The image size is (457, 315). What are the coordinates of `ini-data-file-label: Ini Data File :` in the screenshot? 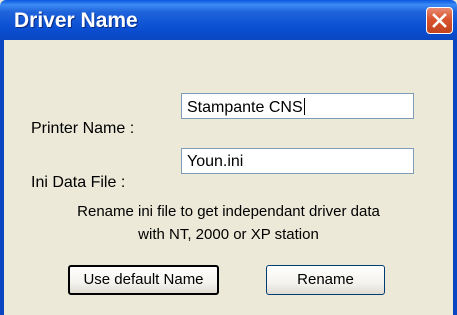 It's located at (78, 182).